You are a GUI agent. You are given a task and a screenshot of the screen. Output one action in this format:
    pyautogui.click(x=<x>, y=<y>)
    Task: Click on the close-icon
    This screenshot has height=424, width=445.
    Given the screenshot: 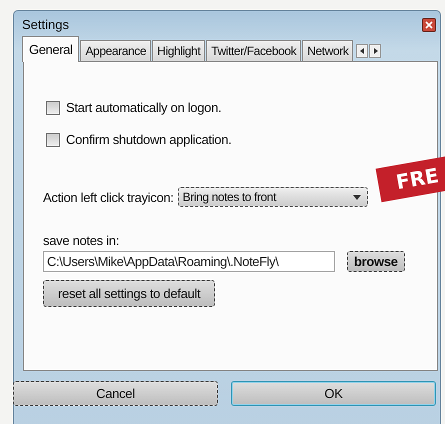 What is the action you would take?
    pyautogui.click(x=429, y=24)
    